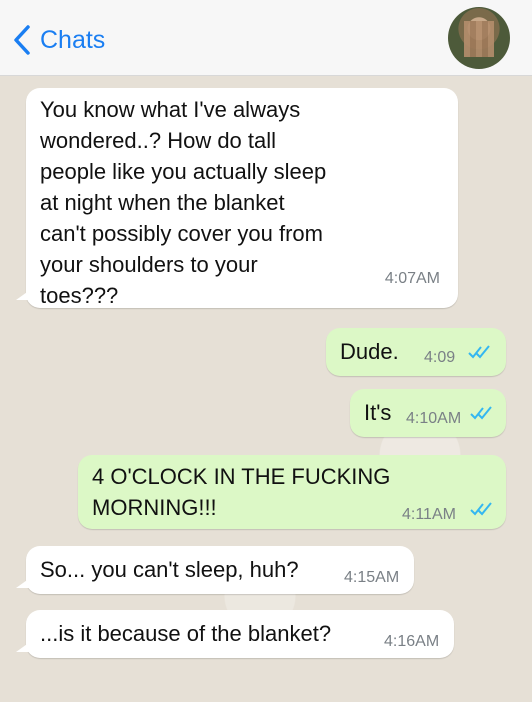 This screenshot has height=702, width=532. I want to click on chat-header: Chats, so click(266, 38).